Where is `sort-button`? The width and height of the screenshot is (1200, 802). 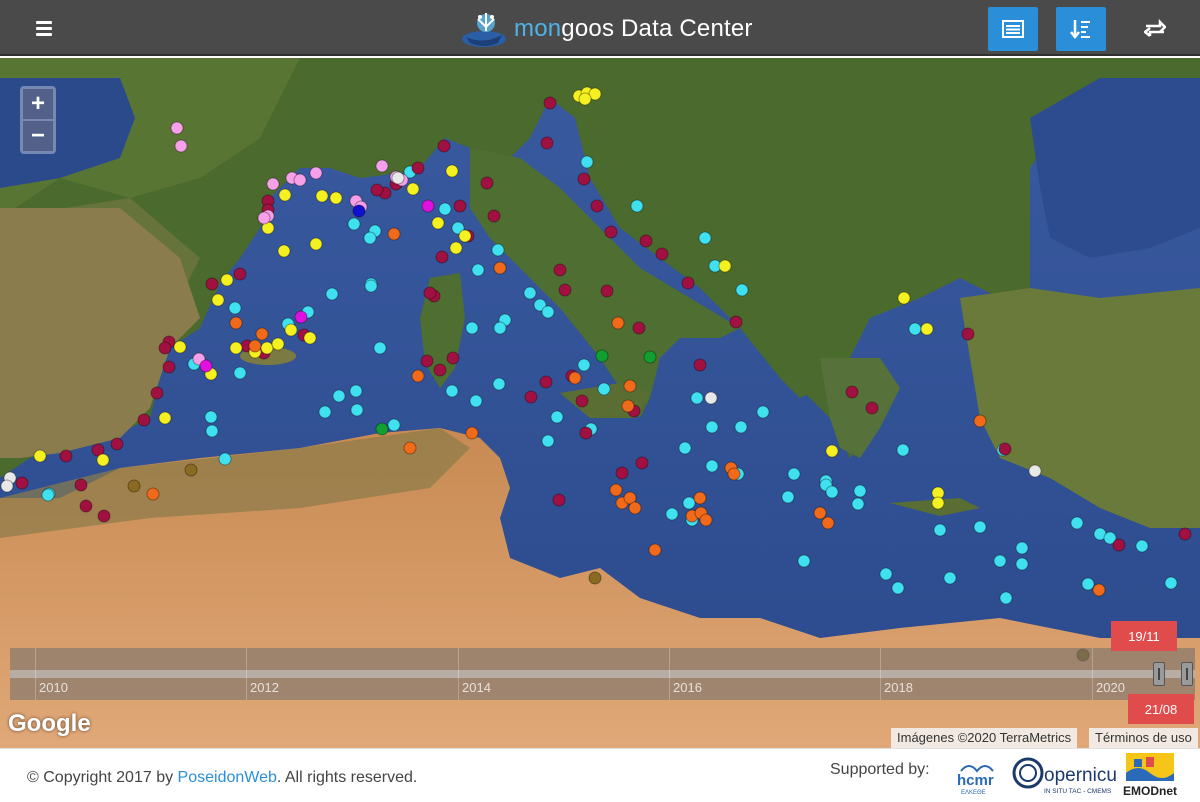 sort-button is located at coordinates (1081, 29).